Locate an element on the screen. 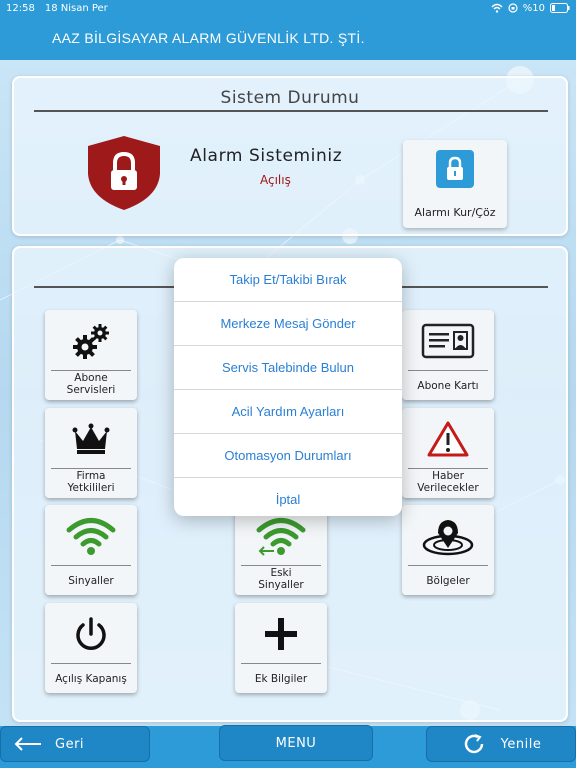 This screenshot has width=576, height=768. tile-label: Abone Kartı is located at coordinates (448, 386).